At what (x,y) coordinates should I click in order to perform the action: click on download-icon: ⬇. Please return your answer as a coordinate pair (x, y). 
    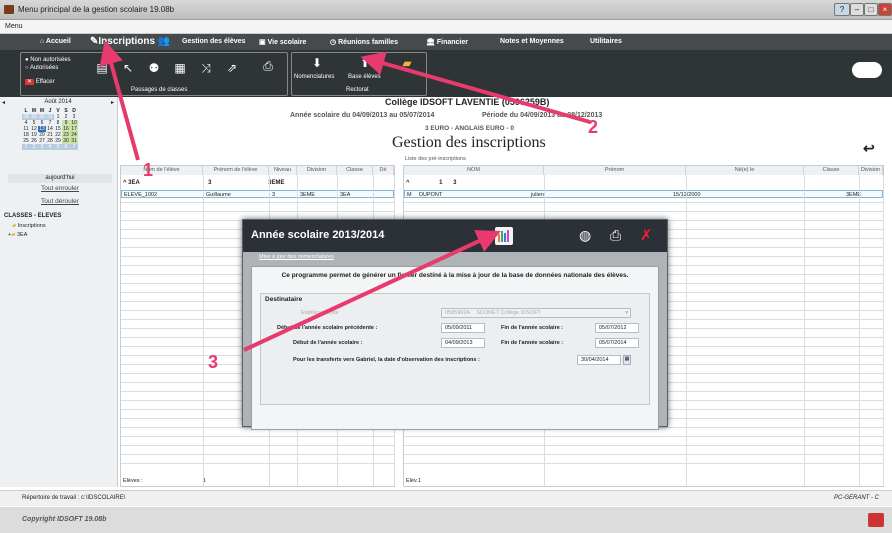
    Looking at the image, I should click on (317, 63).